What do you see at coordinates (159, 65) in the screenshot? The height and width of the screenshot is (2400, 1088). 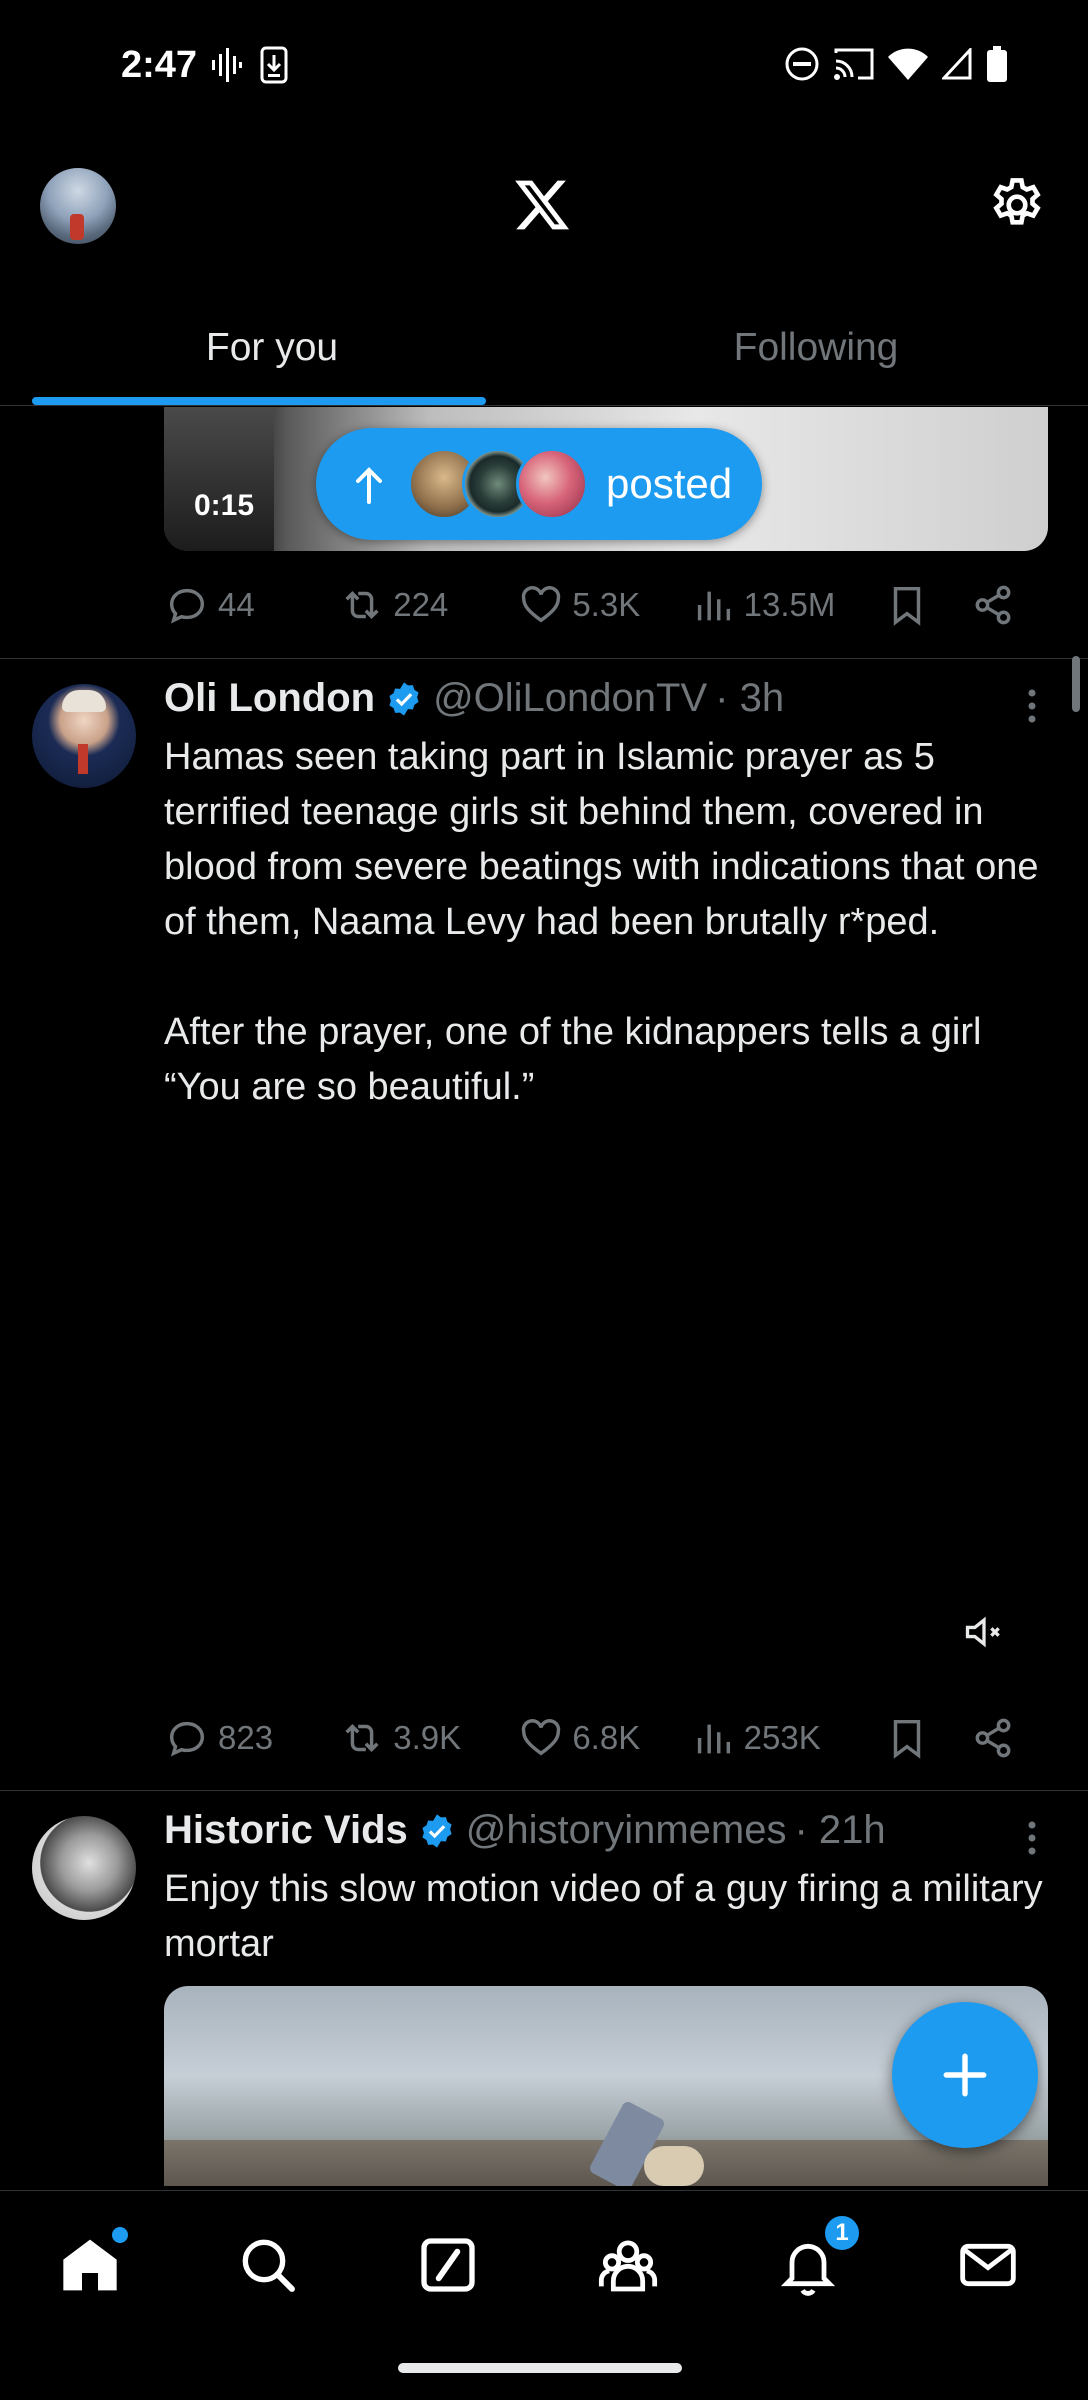 I see `status-time: 2:47` at bounding box center [159, 65].